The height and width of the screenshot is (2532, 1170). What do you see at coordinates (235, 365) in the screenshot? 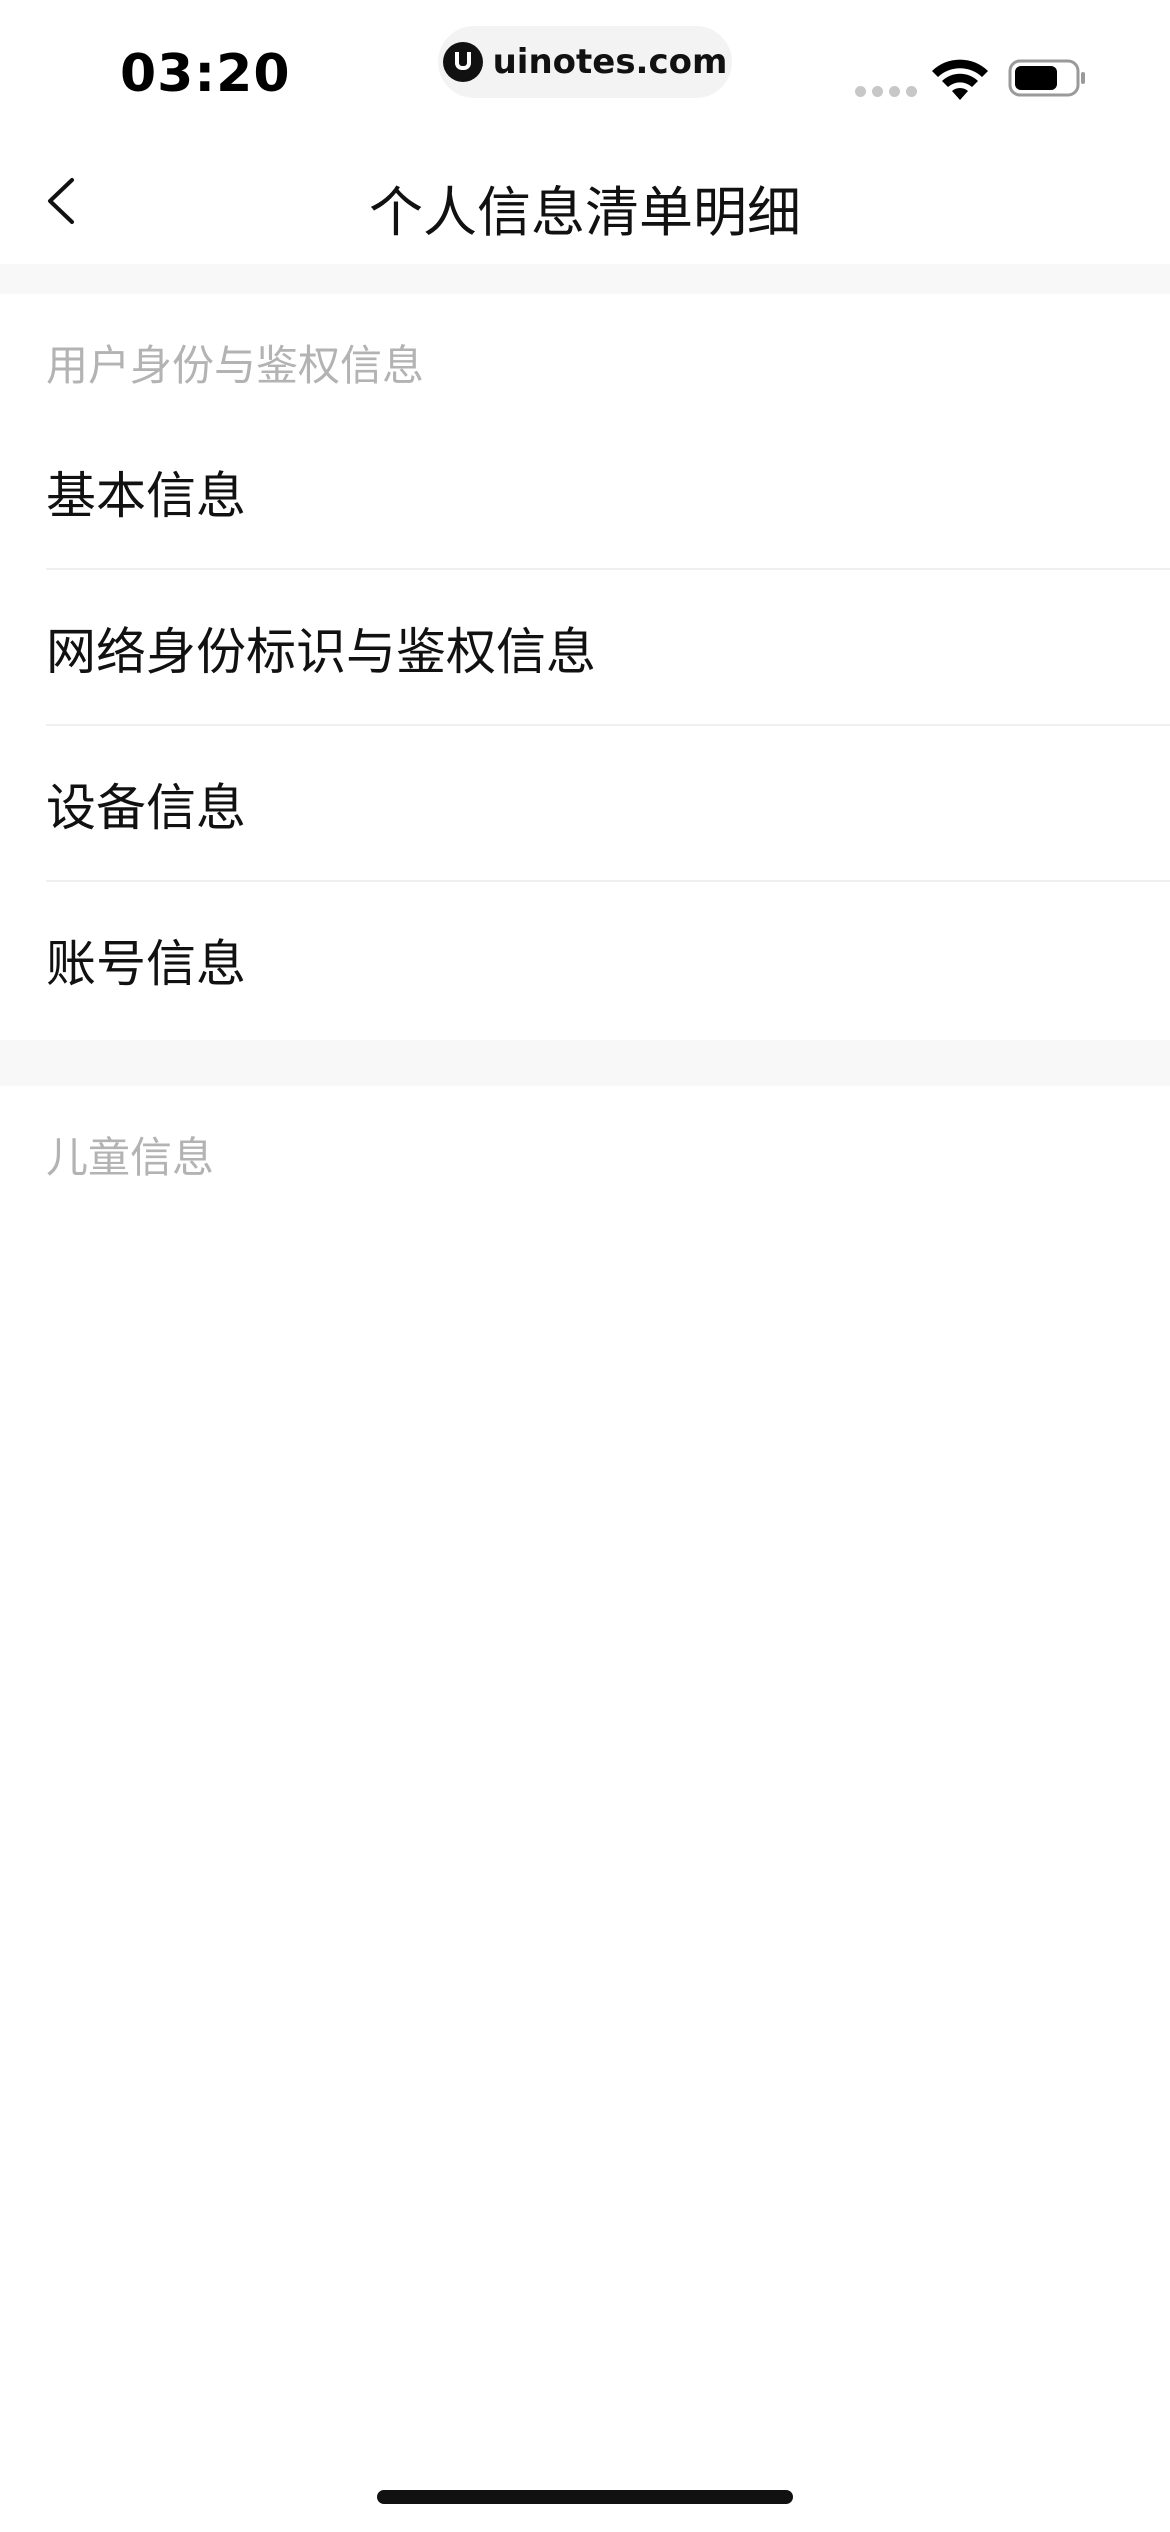
I see `section-header-identity: 用户身份与鉴权信息` at bounding box center [235, 365].